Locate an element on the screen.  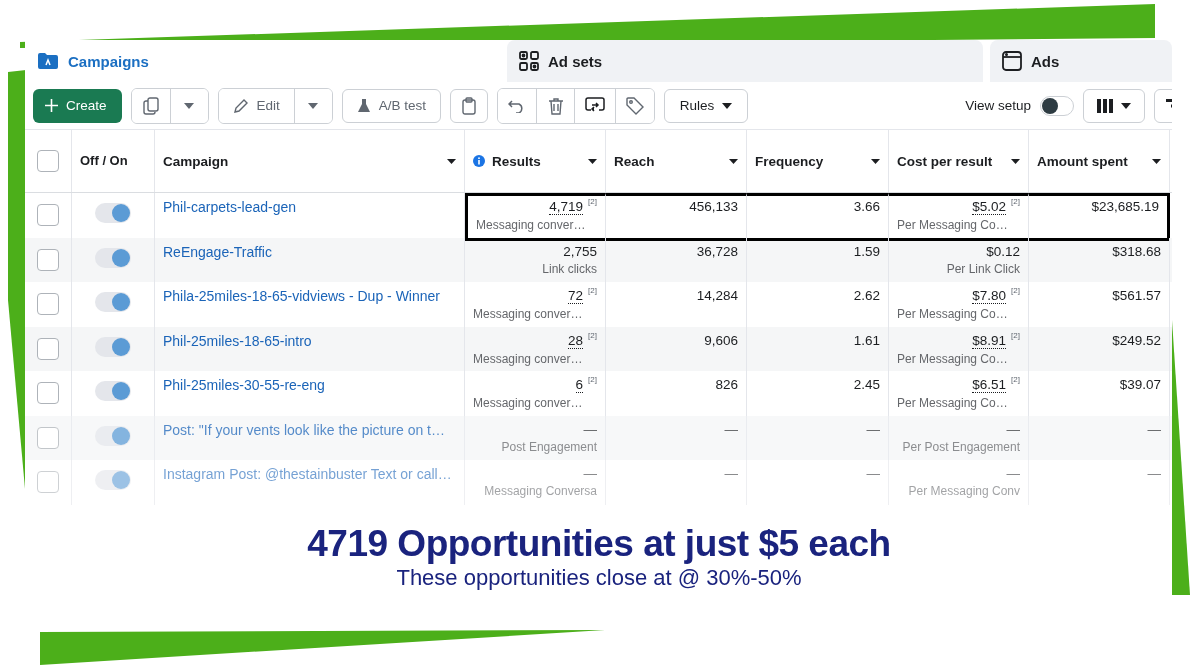
campaign-link: Phil-carpets-lead-gen is located at coordinates (309, 207).